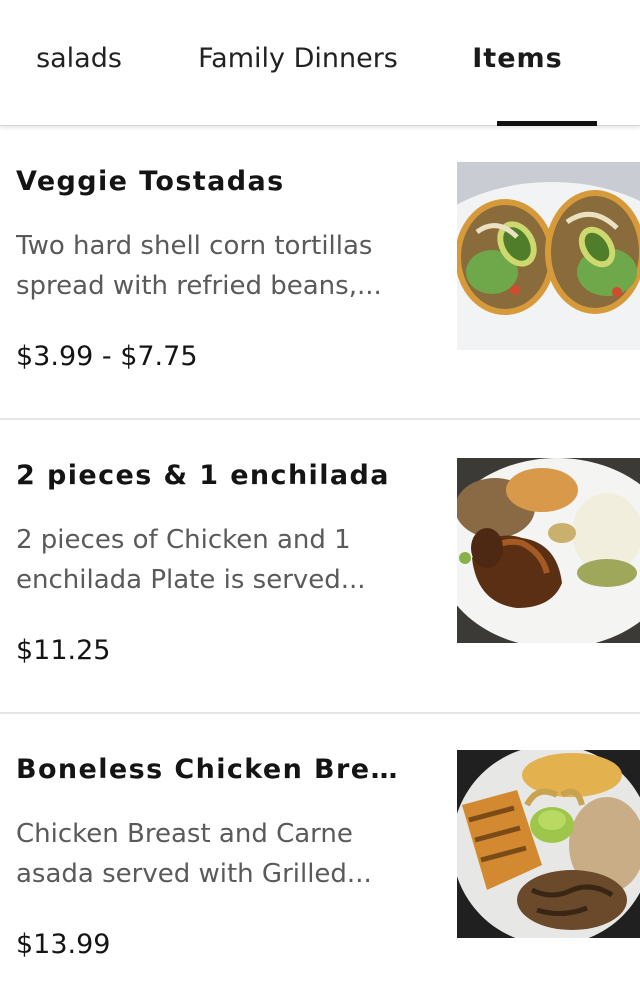 The width and height of the screenshot is (640, 1005). I want to click on tab-salads: salads, so click(79, 62).